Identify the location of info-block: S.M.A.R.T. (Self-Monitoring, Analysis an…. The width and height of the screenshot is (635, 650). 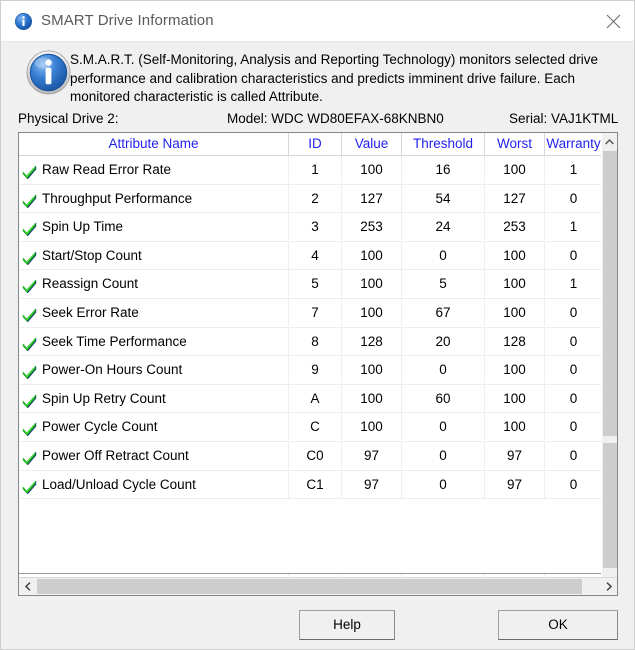
(317, 74).